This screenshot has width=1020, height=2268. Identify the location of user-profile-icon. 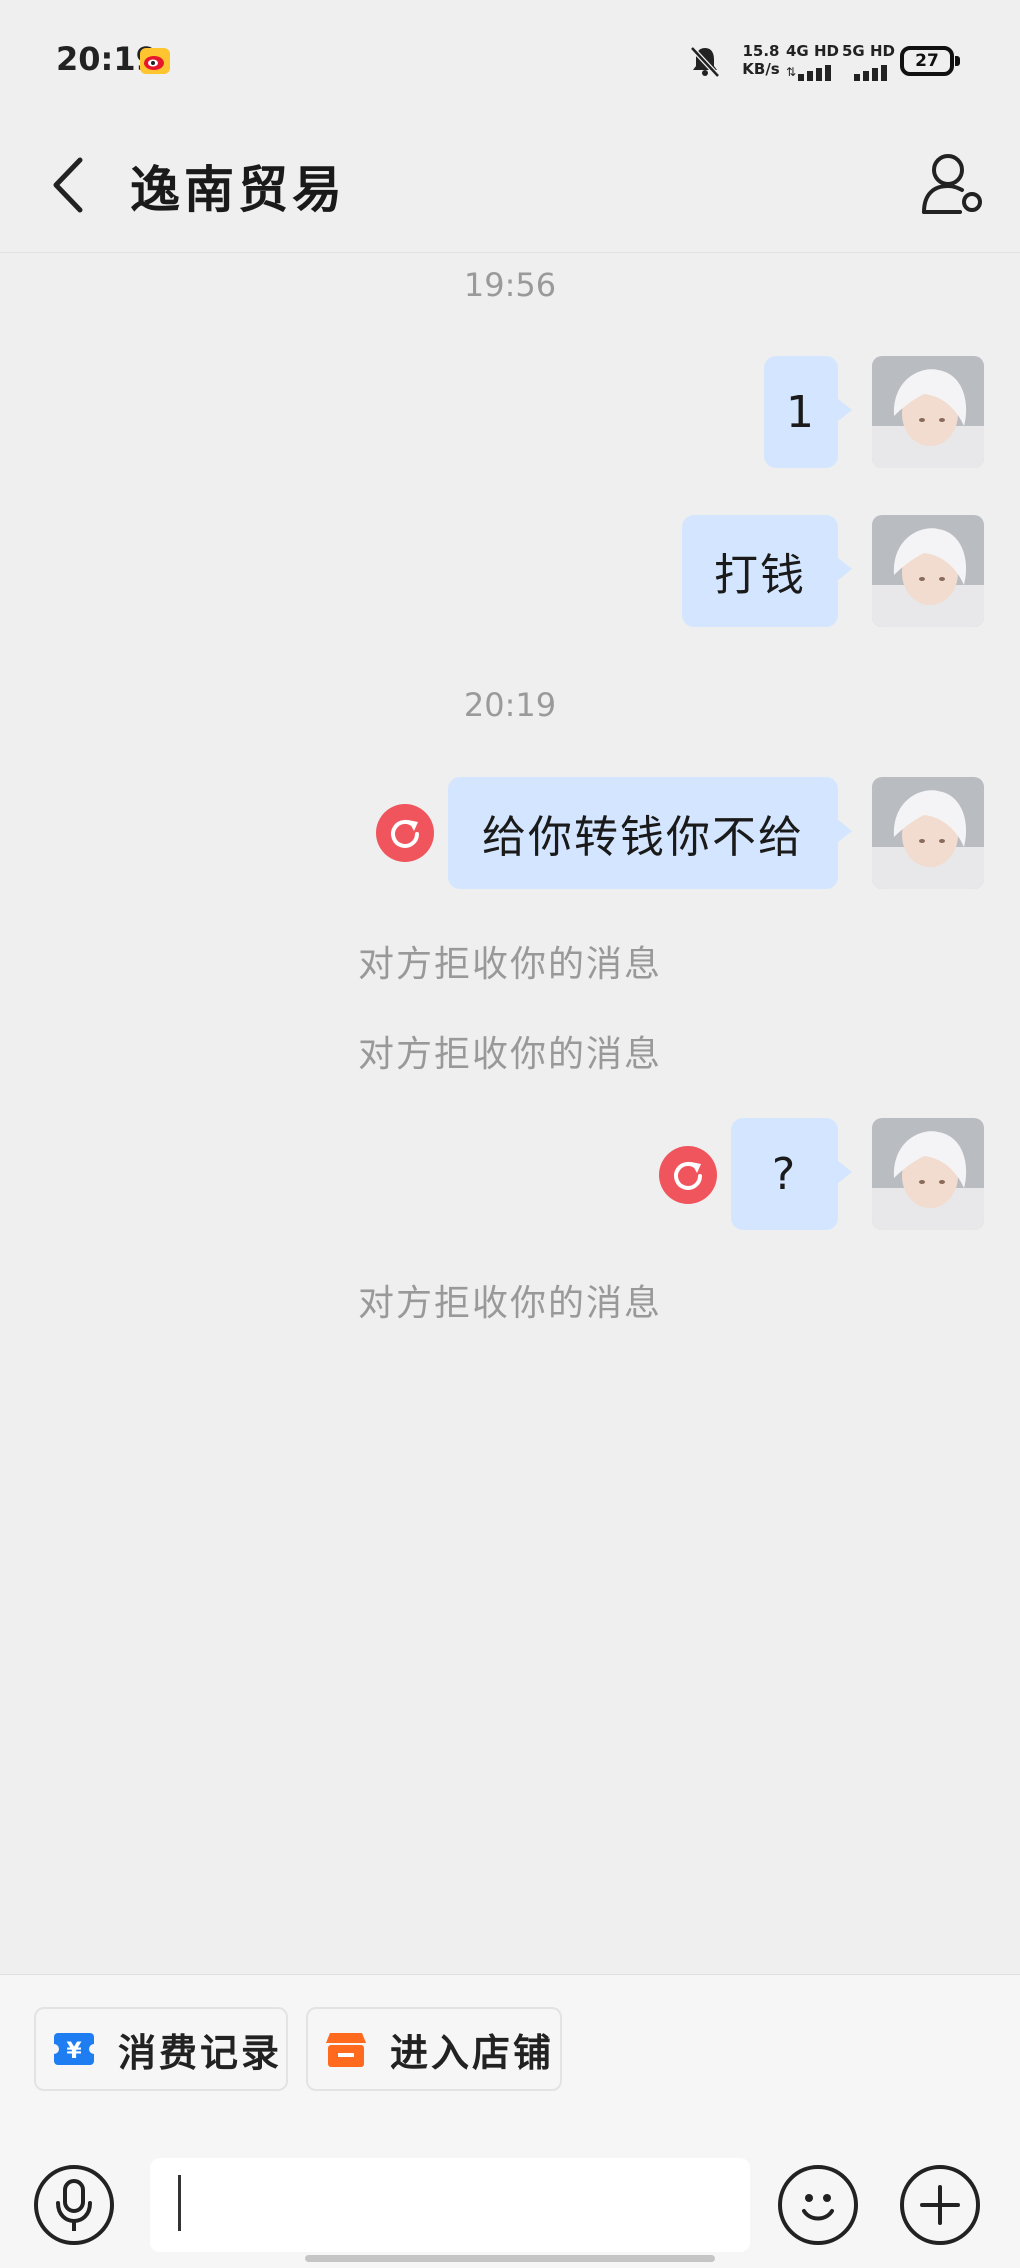
(952, 183).